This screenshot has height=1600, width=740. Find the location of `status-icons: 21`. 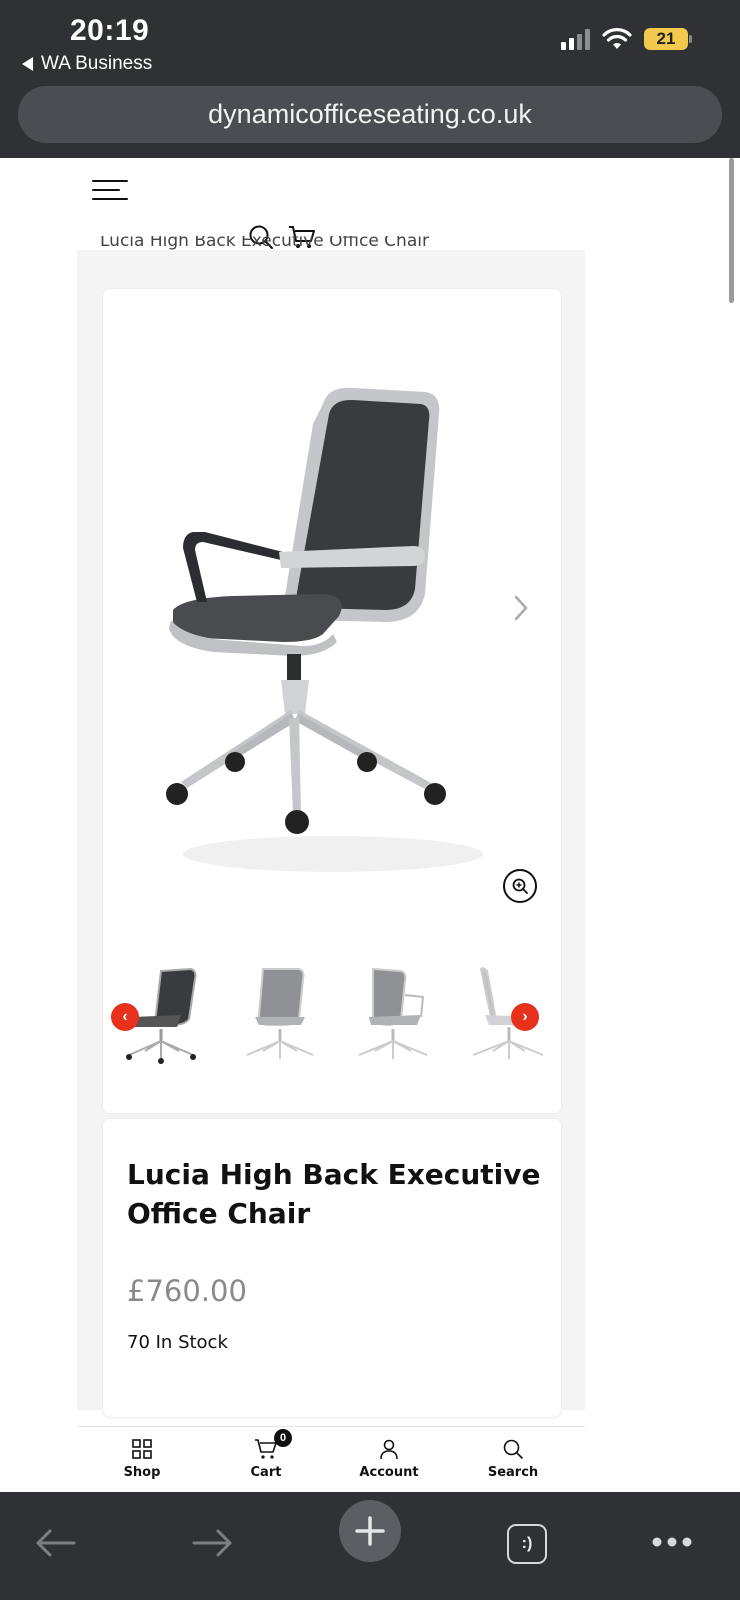

status-icons: 21 is located at coordinates (626, 39).